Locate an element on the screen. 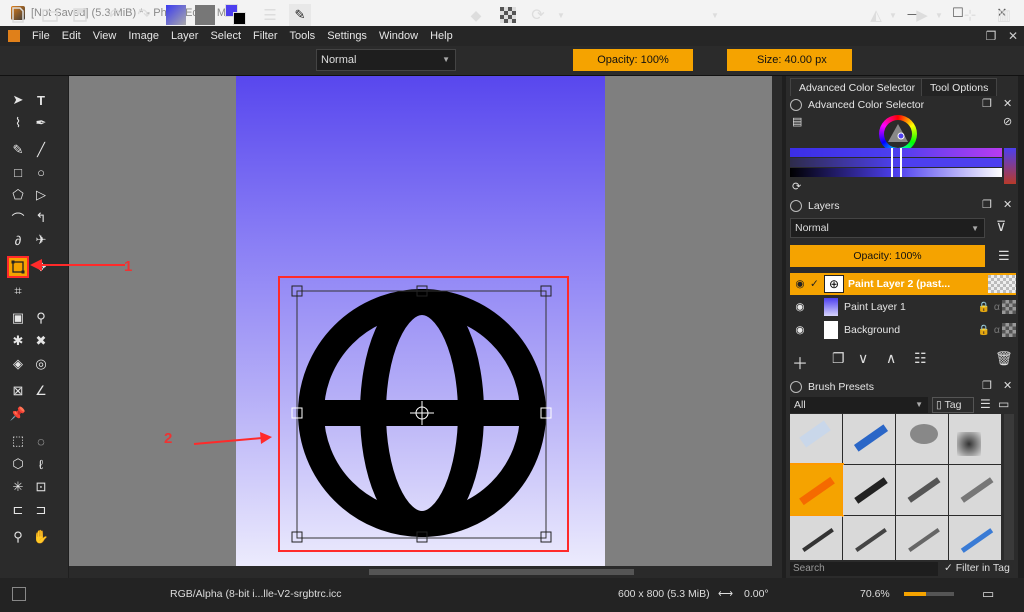 This screenshot has width=1024, height=612. measure-icon: ⊠ is located at coordinates (18, 391).